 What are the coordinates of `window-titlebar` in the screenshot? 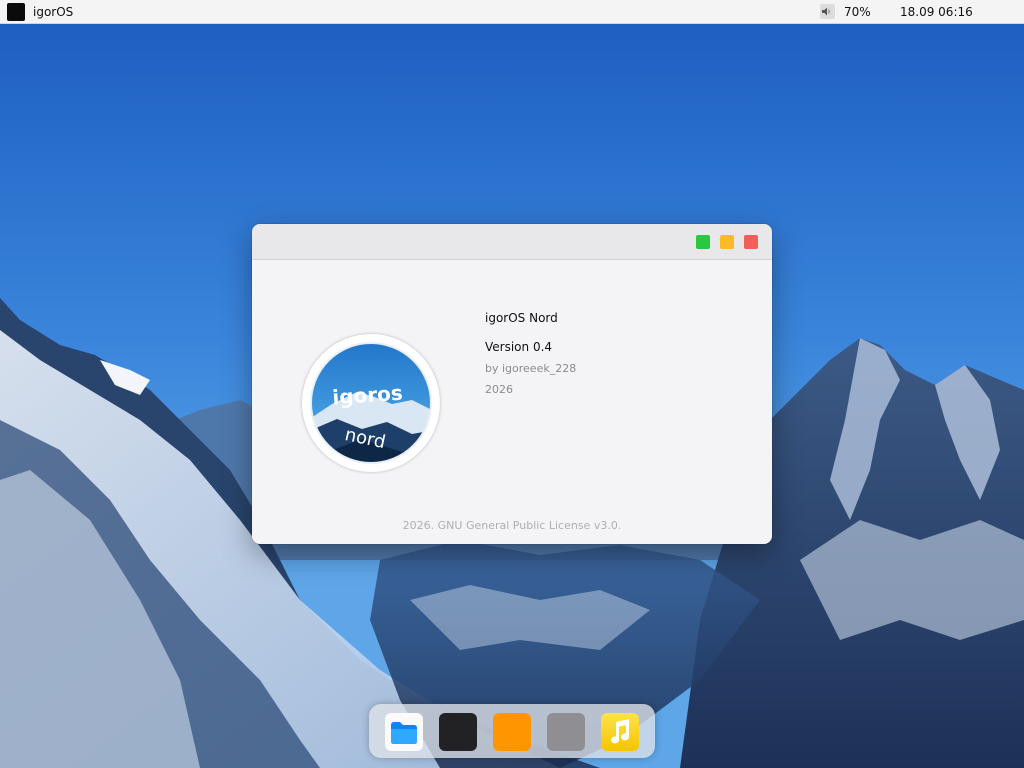 It's located at (512, 242).